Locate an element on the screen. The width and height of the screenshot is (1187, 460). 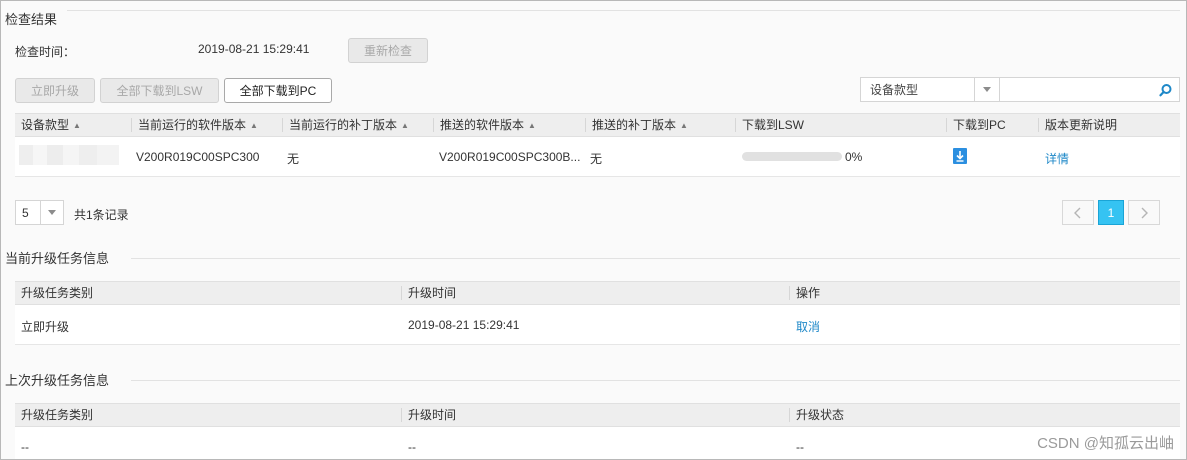
last-task-header: 升级任务类别 升级时间 升级状态 is located at coordinates (597, 415).